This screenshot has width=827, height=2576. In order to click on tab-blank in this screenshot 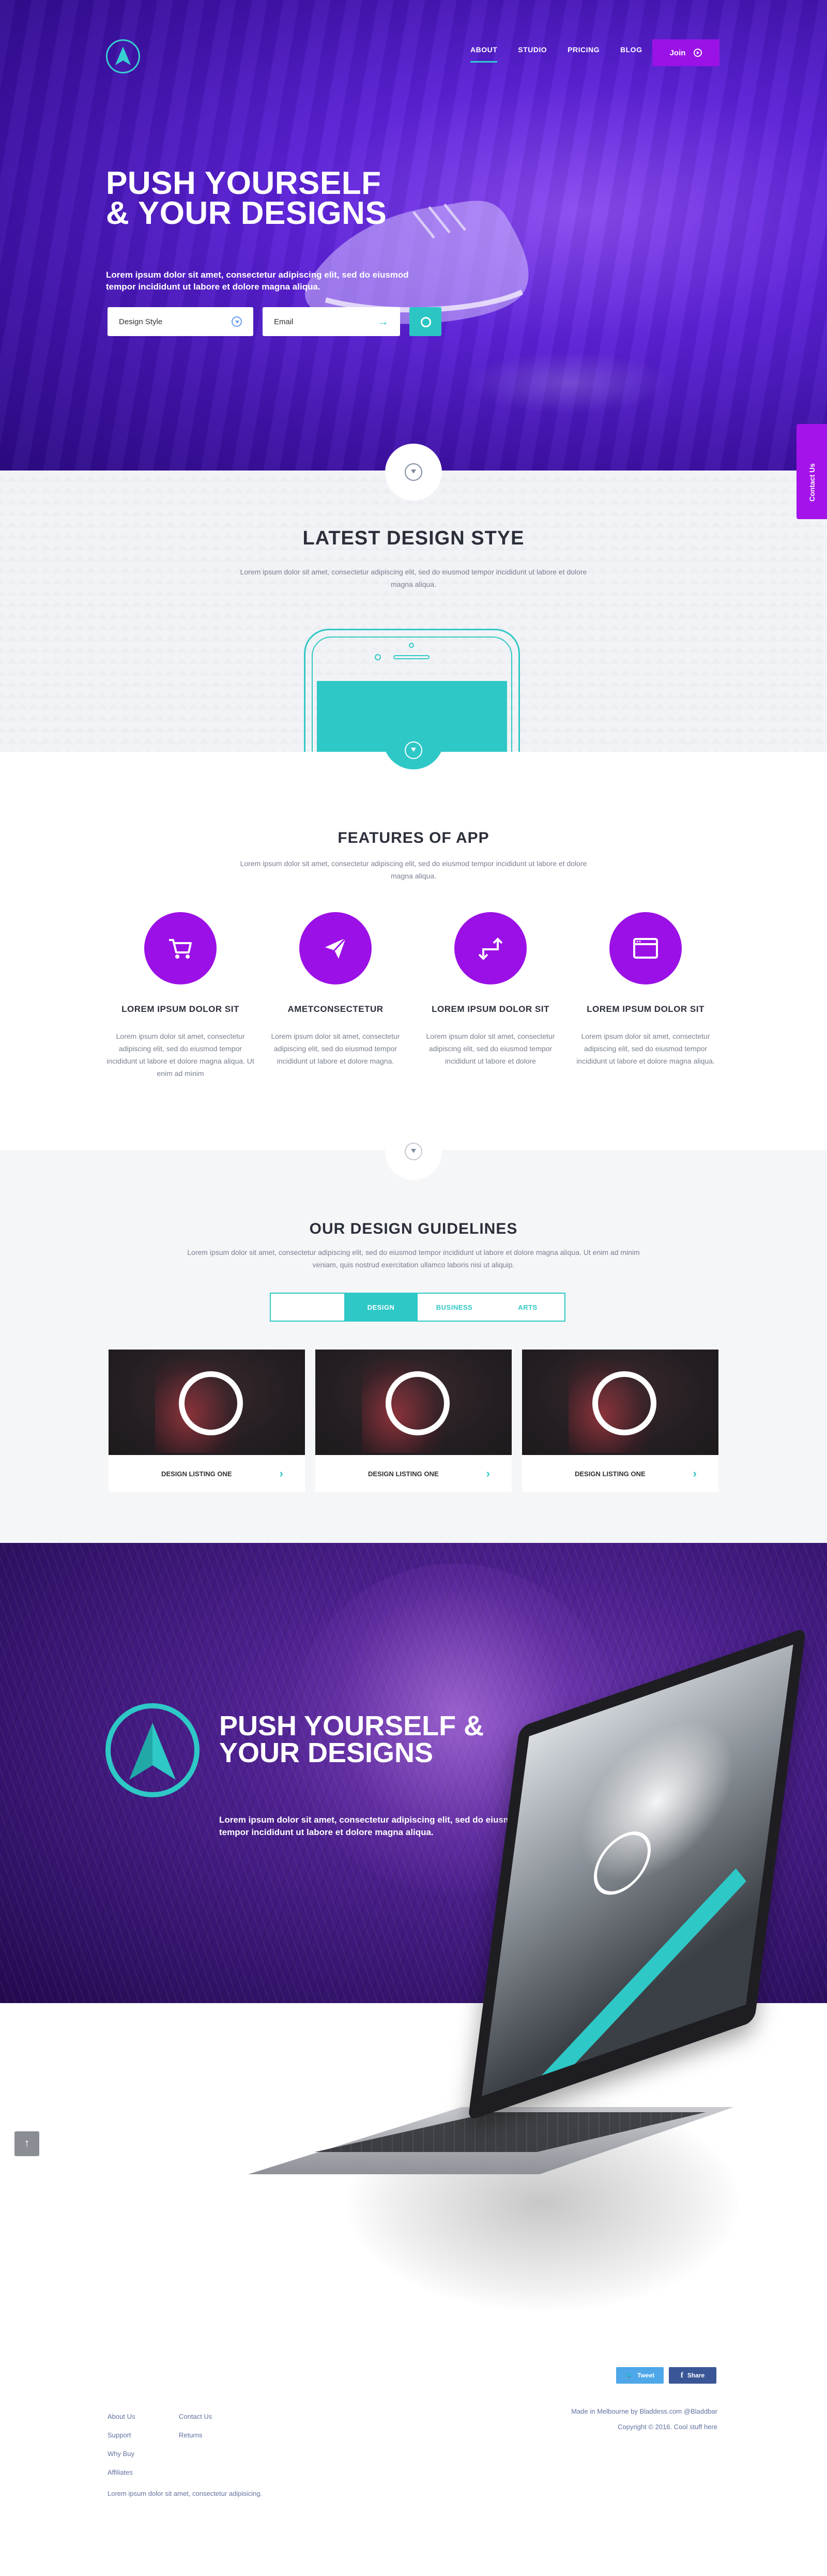, I will do `click(307, 1307)`.